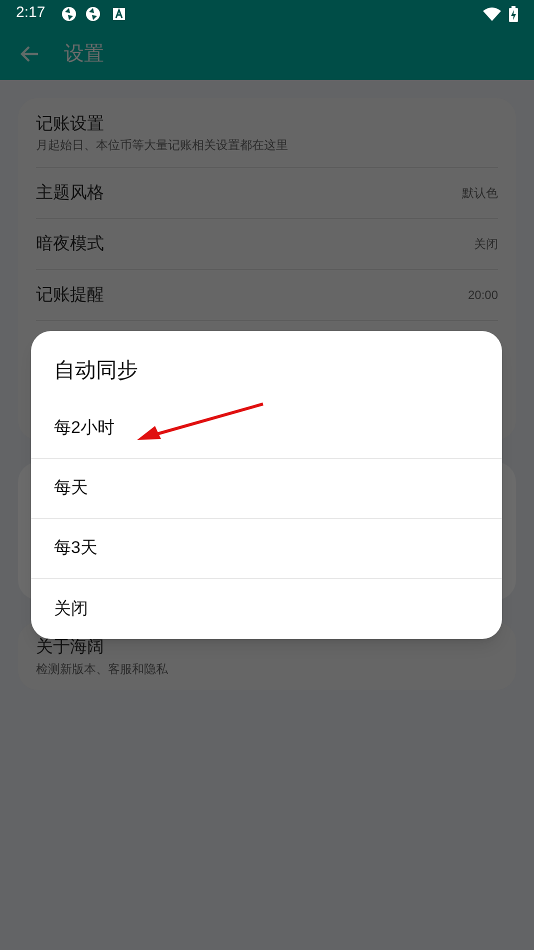  Describe the element at coordinates (483, 295) in the screenshot. I see `setting-value: 20:00` at that location.